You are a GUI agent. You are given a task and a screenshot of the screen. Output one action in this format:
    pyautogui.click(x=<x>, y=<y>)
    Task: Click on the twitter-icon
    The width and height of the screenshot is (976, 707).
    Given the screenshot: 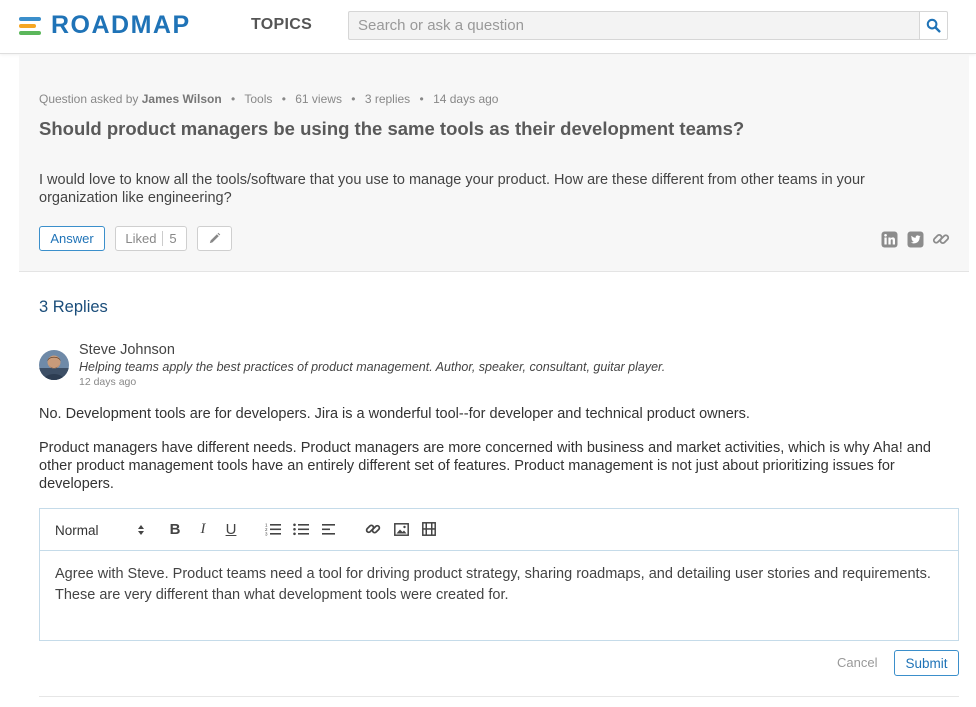 What is the action you would take?
    pyautogui.click(x=915, y=239)
    